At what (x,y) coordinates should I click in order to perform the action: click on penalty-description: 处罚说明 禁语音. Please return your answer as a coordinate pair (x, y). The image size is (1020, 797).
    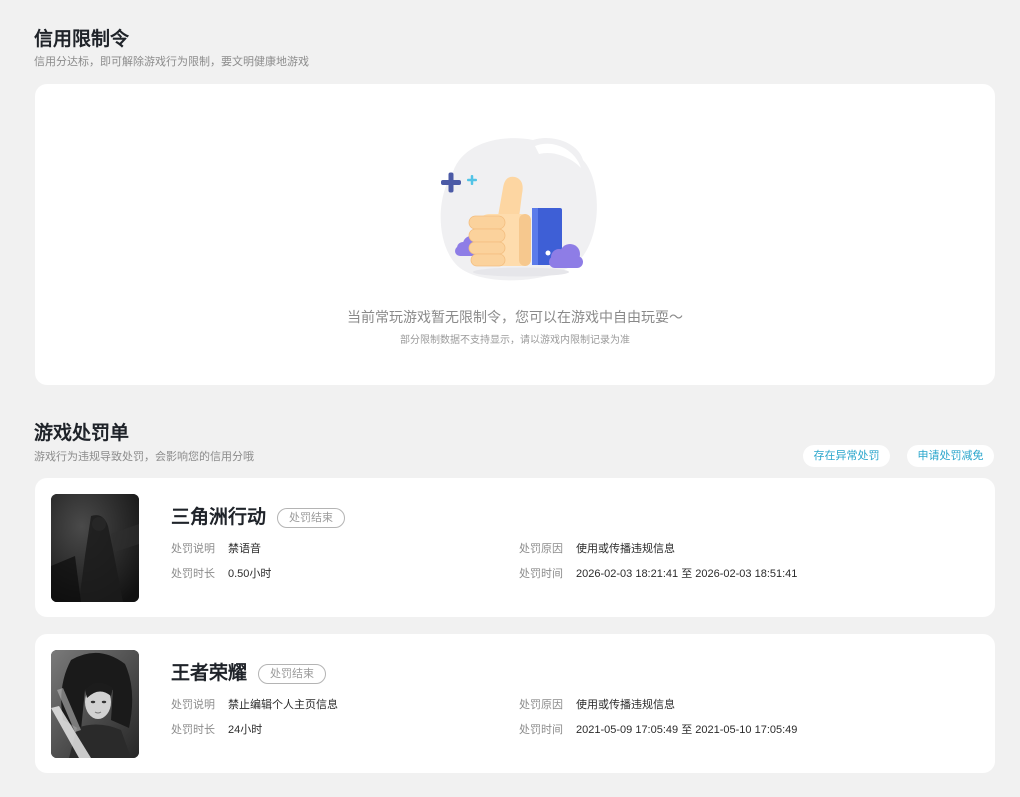
    Looking at the image, I should click on (216, 549).